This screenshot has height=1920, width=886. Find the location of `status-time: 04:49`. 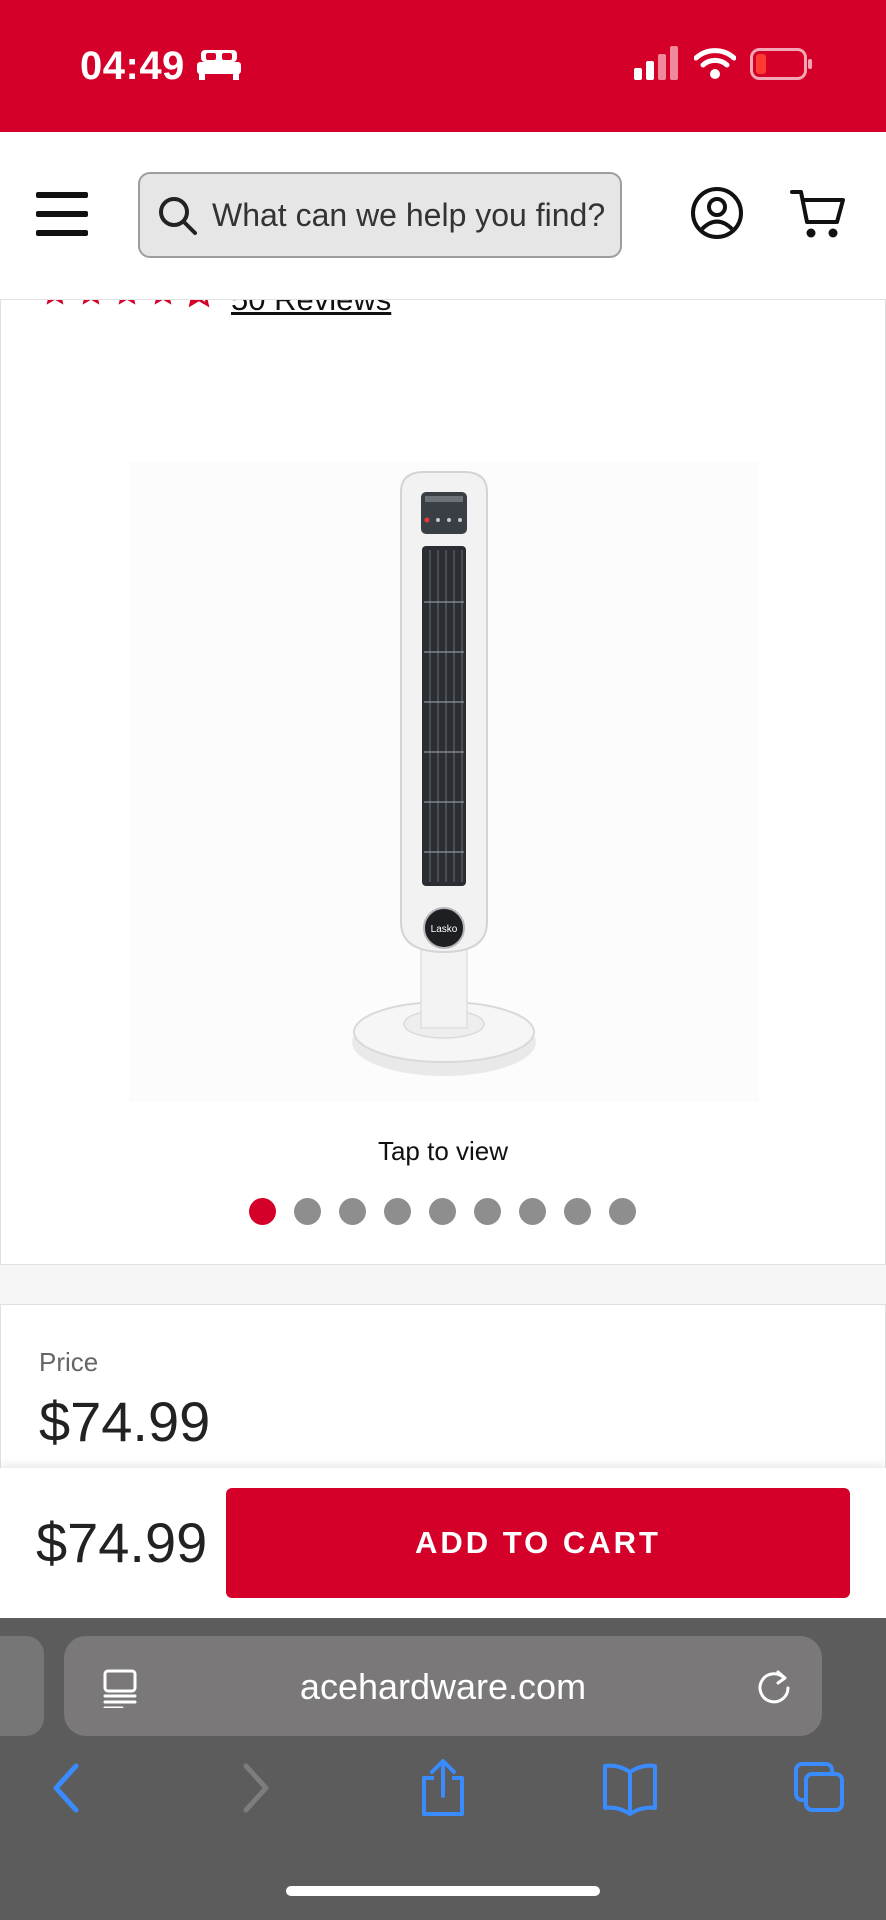

status-time: 04:49 is located at coordinates (132, 66).